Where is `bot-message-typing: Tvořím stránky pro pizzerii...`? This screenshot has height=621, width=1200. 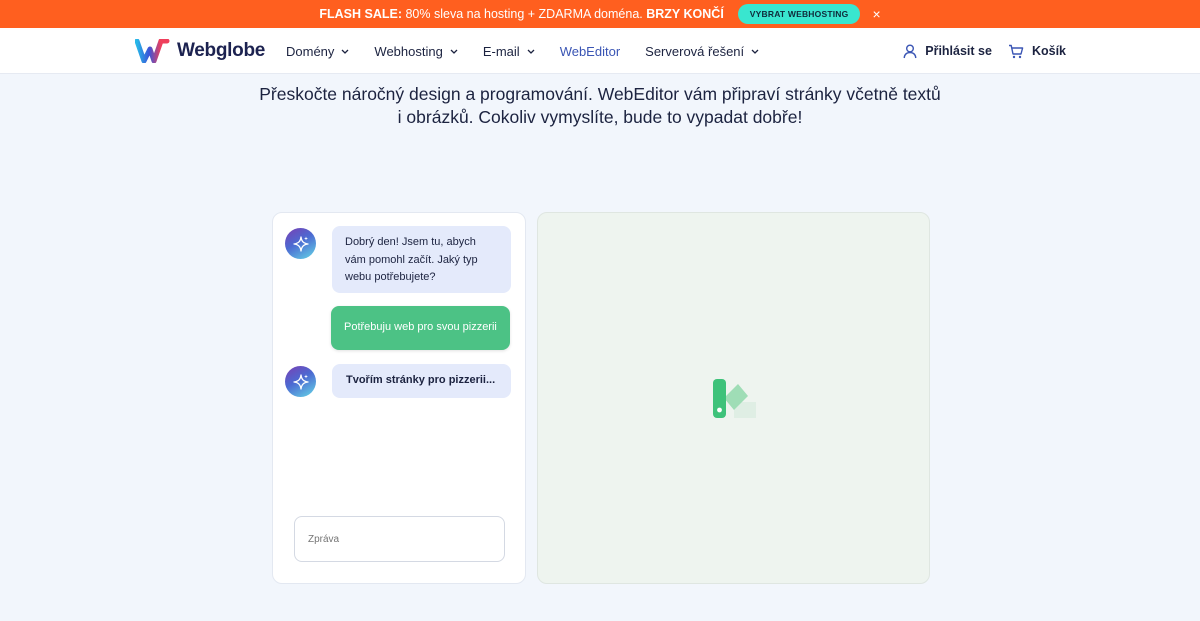 bot-message-typing: Tvořím stránky pro pizzerii... is located at coordinates (421, 381).